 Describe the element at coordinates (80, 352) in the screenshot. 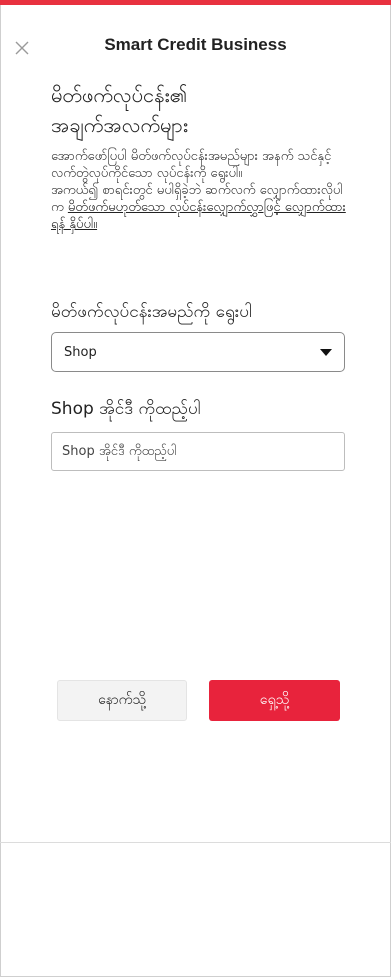

I see `partner-select-value: Shop` at that location.